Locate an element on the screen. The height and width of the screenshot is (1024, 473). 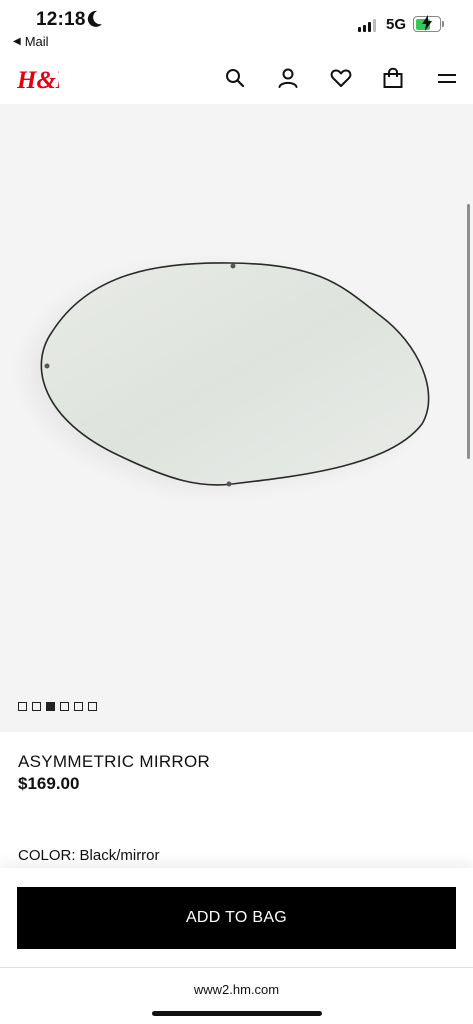
moon-icon is located at coordinates (94, 18).